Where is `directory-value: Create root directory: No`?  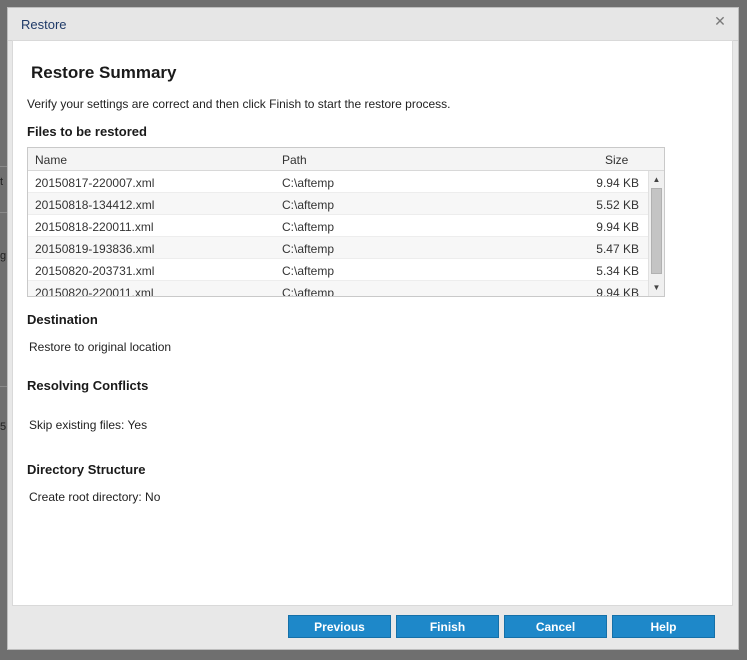
directory-value: Create root directory: No is located at coordinates (95, 497).